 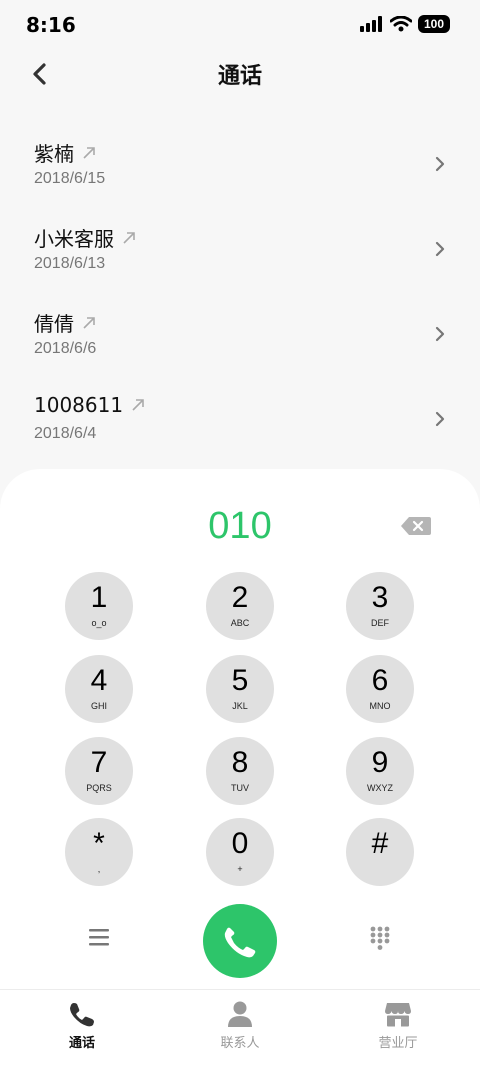 I want to click on status-icons: 100, so click(x=405, y=24).